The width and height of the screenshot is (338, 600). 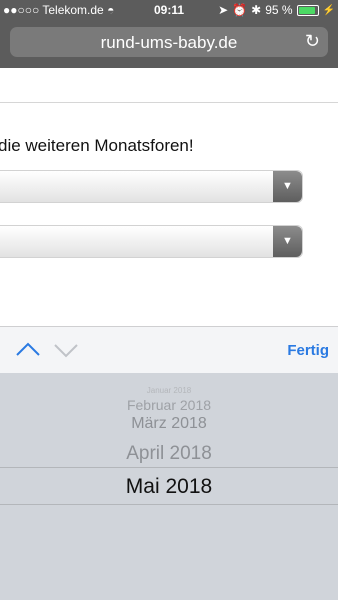 What do you see at coordinates (169, 10) in the screenshot?
I see `status-bar: ●●○○○ Telekom.de ◓ 09:11 ➤ ⏰ ✱ 95 % ⚡` at bounding box center [169, 10].